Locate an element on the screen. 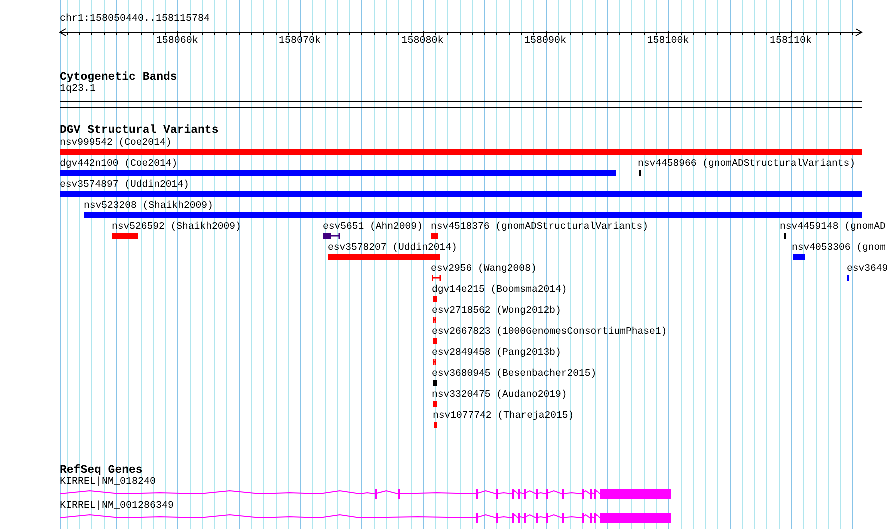 The width and height of the screenshot is (890, 529). variant-label: nsv526592 (Shaikh2009) is located at coordinates (177, 227).